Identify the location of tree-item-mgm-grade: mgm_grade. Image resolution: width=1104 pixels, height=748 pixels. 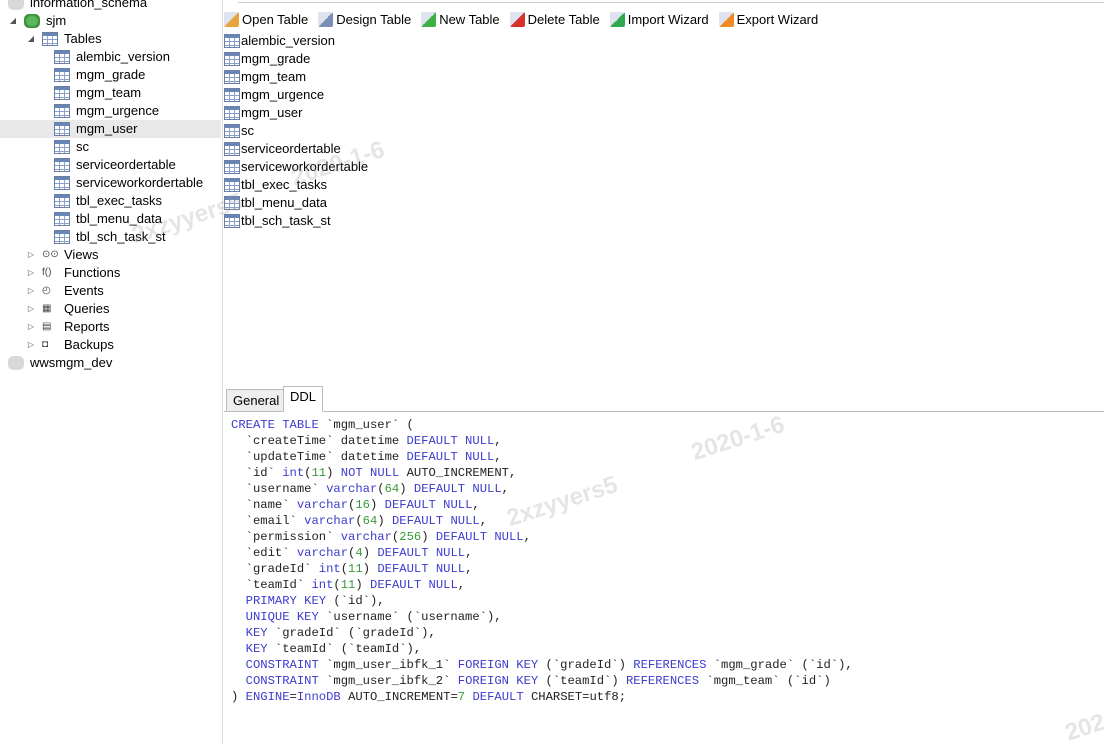
(110, 75).